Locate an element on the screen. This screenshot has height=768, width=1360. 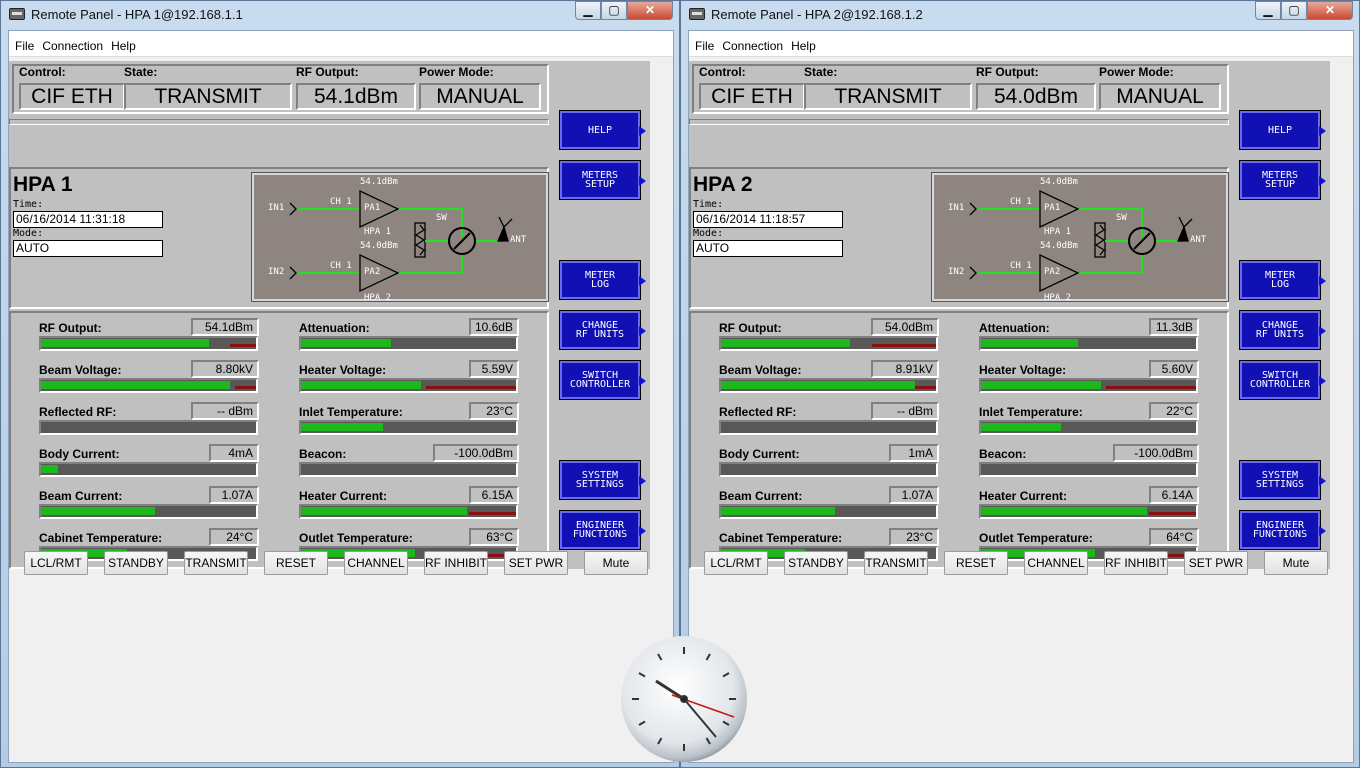
meter-value: 23°C is located at coordinates (494, 411).